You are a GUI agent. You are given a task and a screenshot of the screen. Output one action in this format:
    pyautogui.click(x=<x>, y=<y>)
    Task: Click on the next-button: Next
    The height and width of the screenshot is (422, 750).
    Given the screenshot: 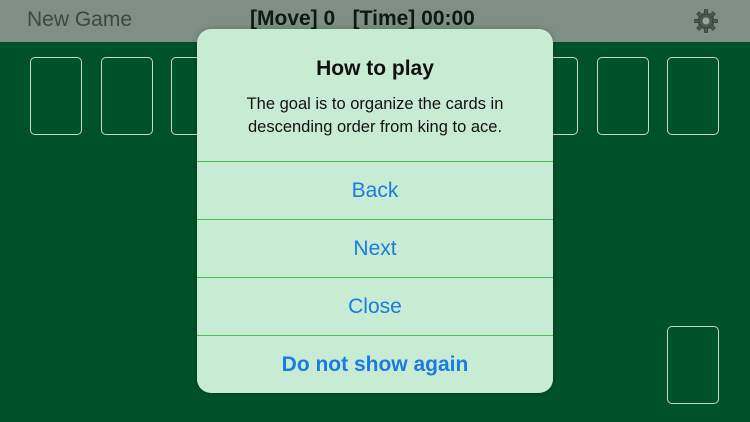 What is the action you would take?
    pyautogui.click(x=375, y=247)
    